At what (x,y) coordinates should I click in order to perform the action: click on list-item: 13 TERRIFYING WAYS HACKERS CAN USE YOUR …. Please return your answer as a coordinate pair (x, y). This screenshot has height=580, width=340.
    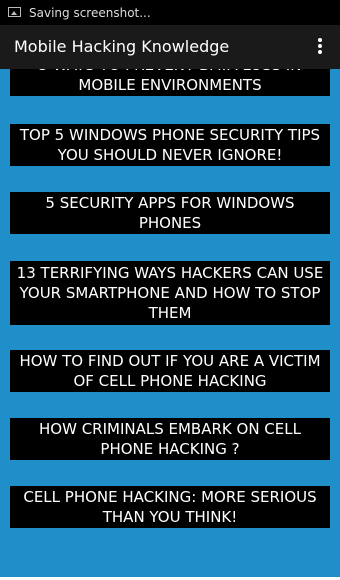
    Looking at the image, I should click on (170, 293).